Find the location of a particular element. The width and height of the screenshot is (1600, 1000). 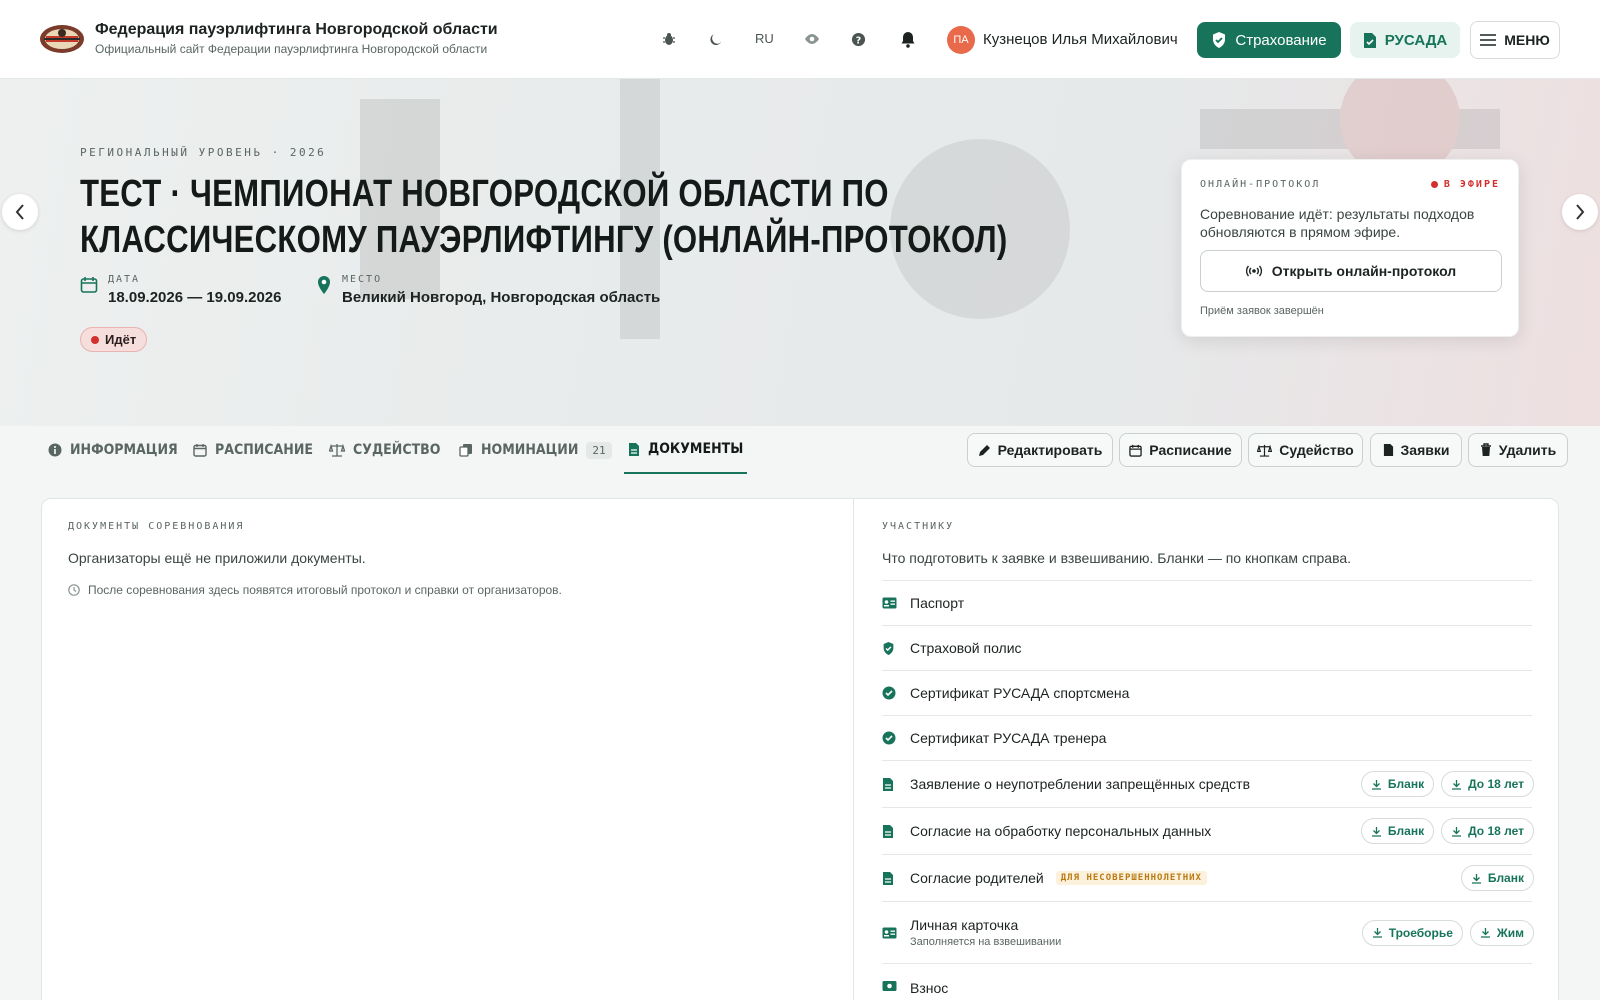

hamburger-icon is located at coordinates (1488, 40).